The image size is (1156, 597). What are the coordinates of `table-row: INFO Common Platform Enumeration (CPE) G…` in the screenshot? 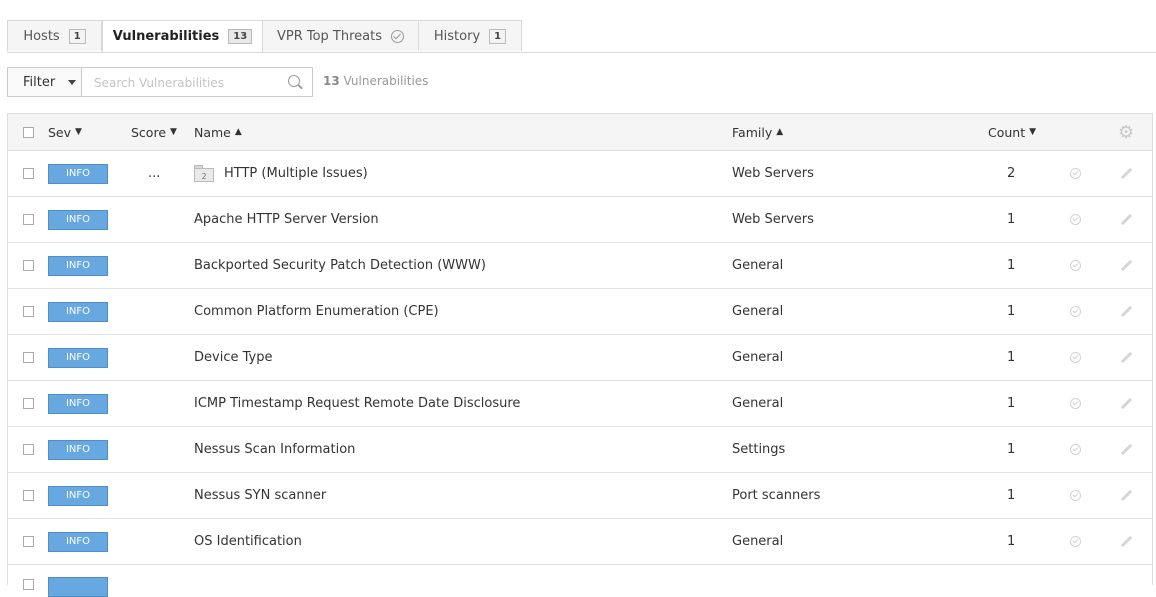 It's located at (580, 312).